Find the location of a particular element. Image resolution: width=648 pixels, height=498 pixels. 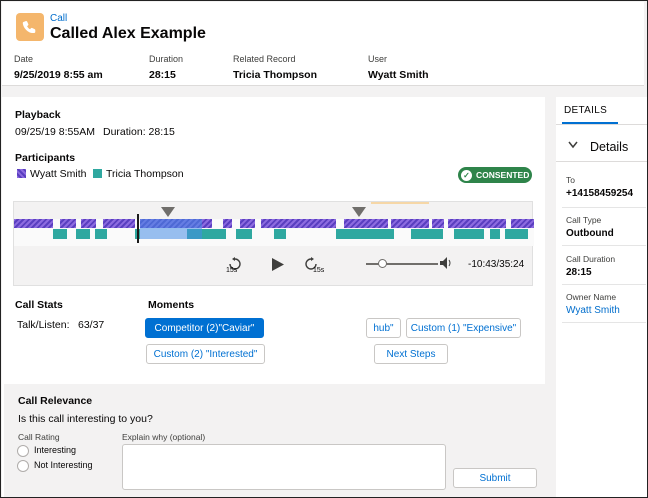

page-title: Called Alex Example is located at coordinates (128, 33).